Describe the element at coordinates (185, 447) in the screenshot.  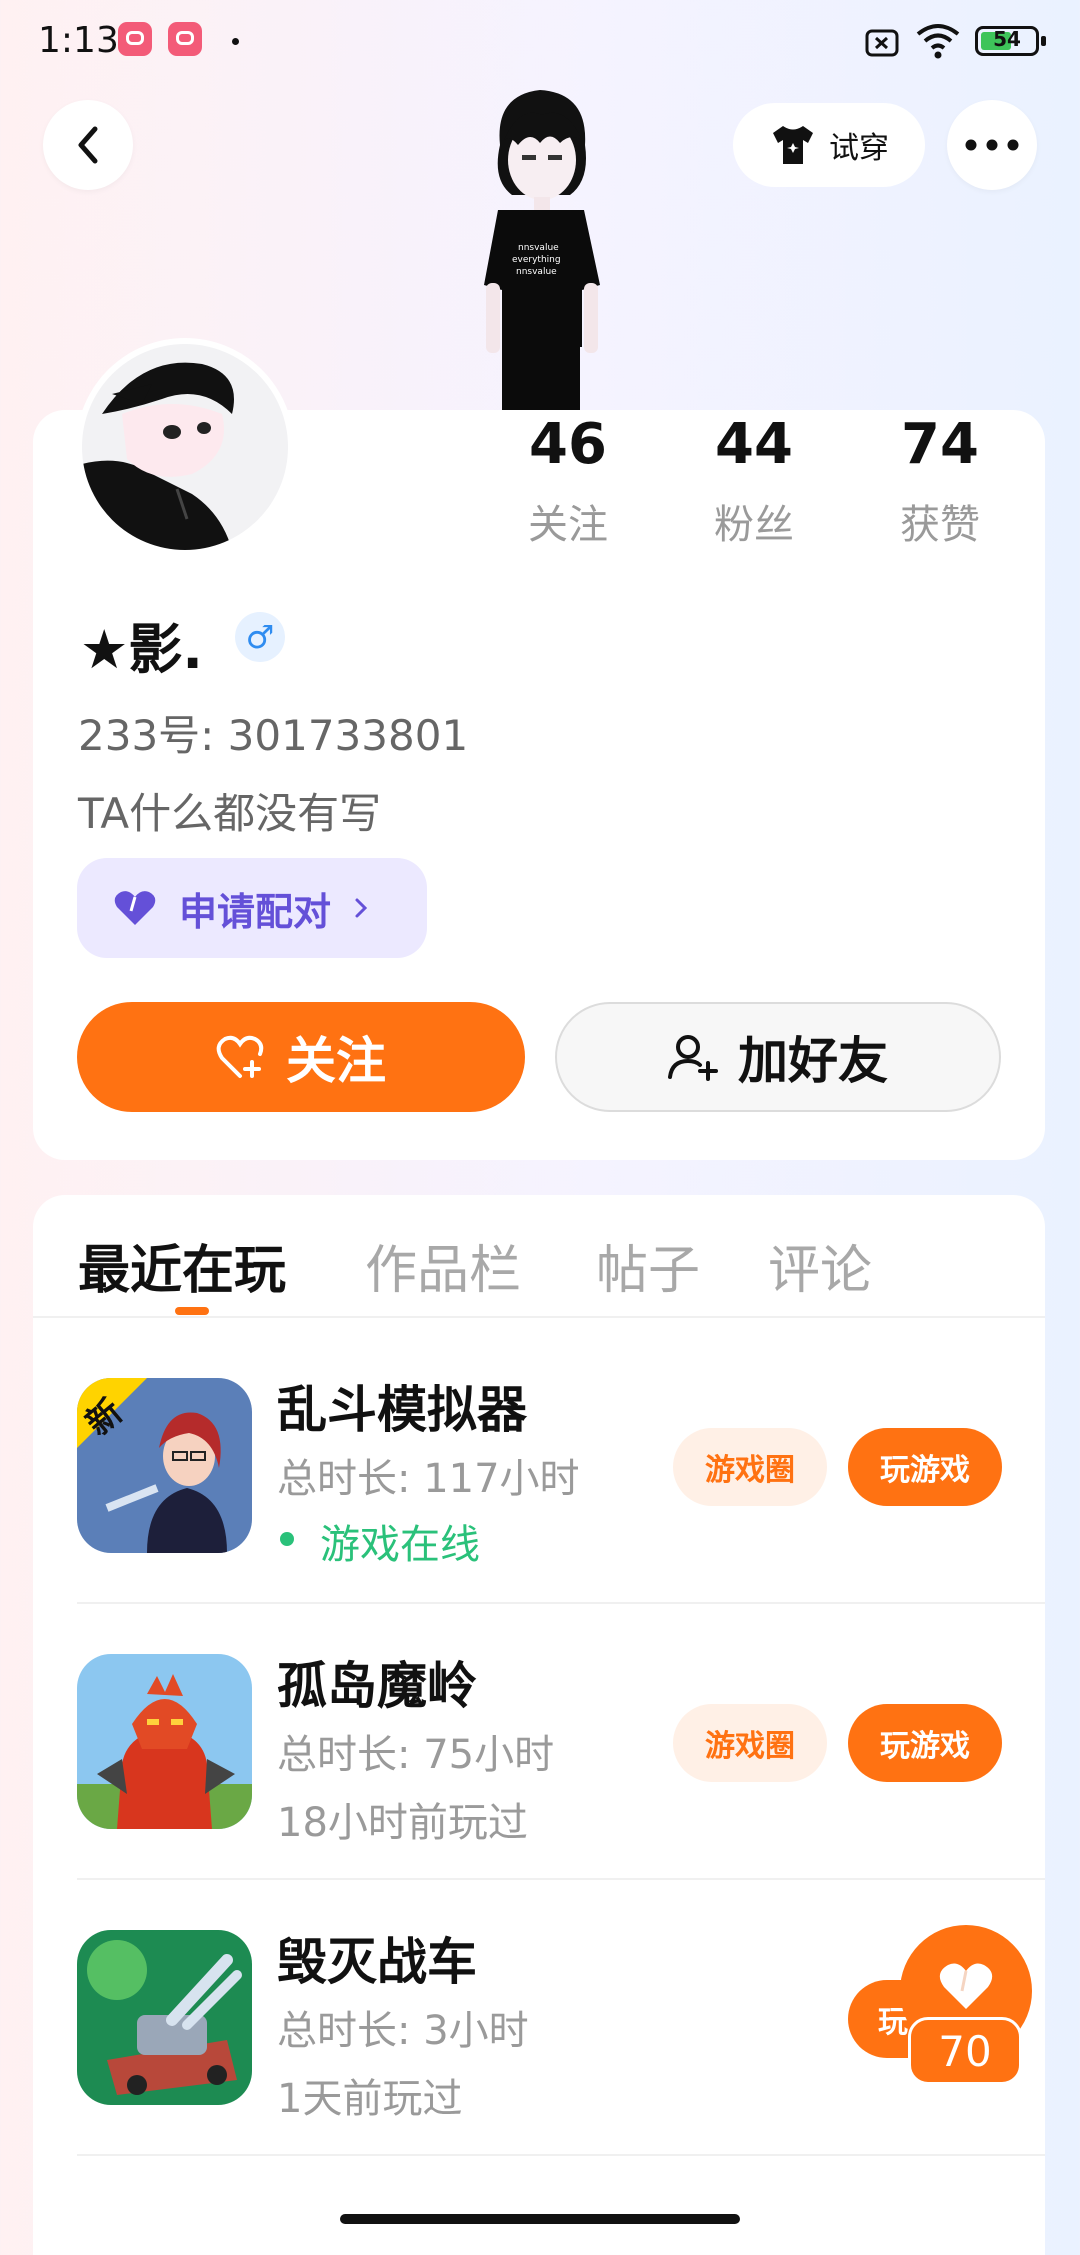
I see `avatar` at that location.